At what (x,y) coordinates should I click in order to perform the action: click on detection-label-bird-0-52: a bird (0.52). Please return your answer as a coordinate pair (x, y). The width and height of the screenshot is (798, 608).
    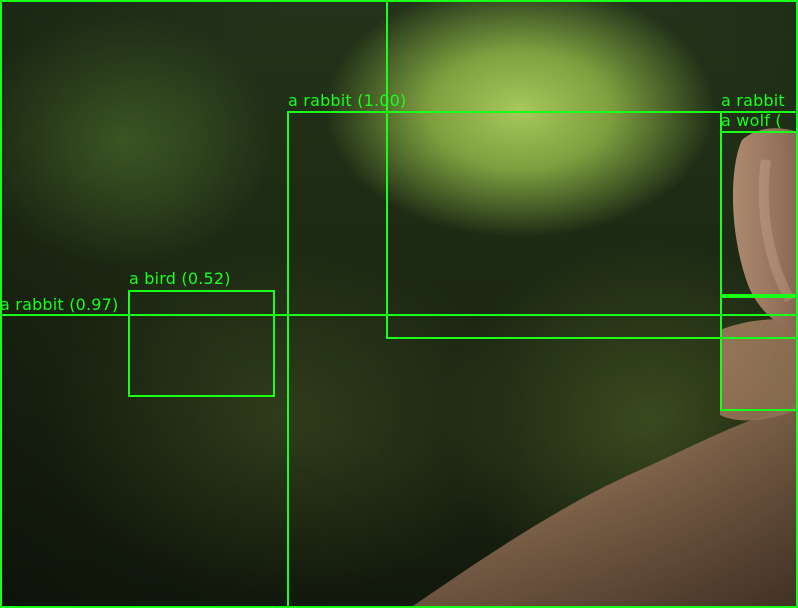
    Looking at the image, I should click on (180, 278).